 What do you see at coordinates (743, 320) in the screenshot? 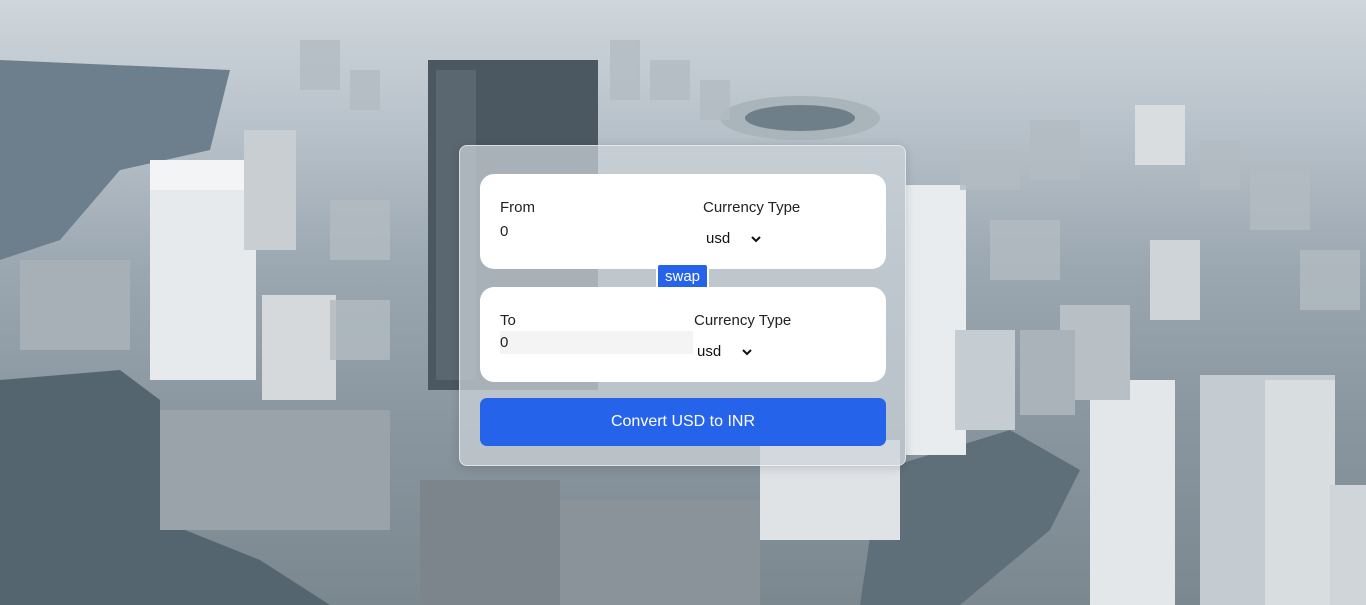
I see `to-currency-type-label: Currency Type` at bounding box center [743, 320].